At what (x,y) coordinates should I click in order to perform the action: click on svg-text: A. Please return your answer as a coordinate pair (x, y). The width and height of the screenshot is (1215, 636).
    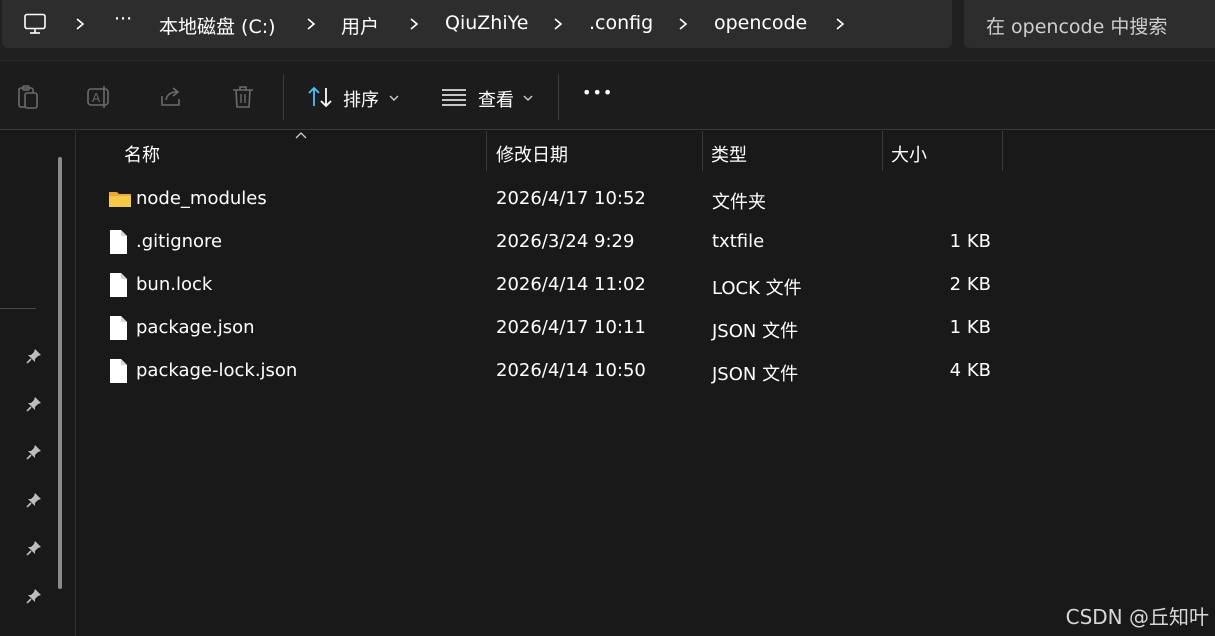
    Looking at the image, I should click on (96, 98).